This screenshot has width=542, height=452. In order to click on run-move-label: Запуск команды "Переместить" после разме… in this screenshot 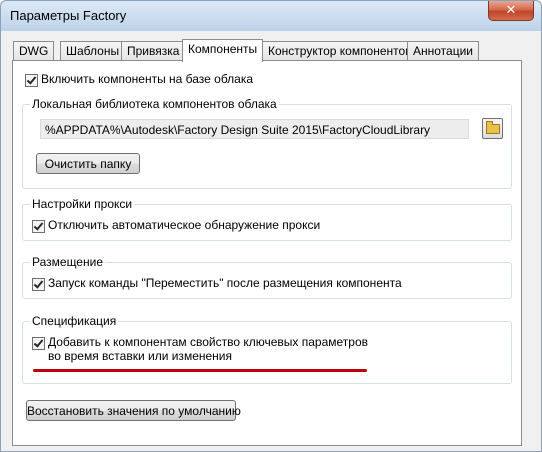, I will do `click(225, 283)`.